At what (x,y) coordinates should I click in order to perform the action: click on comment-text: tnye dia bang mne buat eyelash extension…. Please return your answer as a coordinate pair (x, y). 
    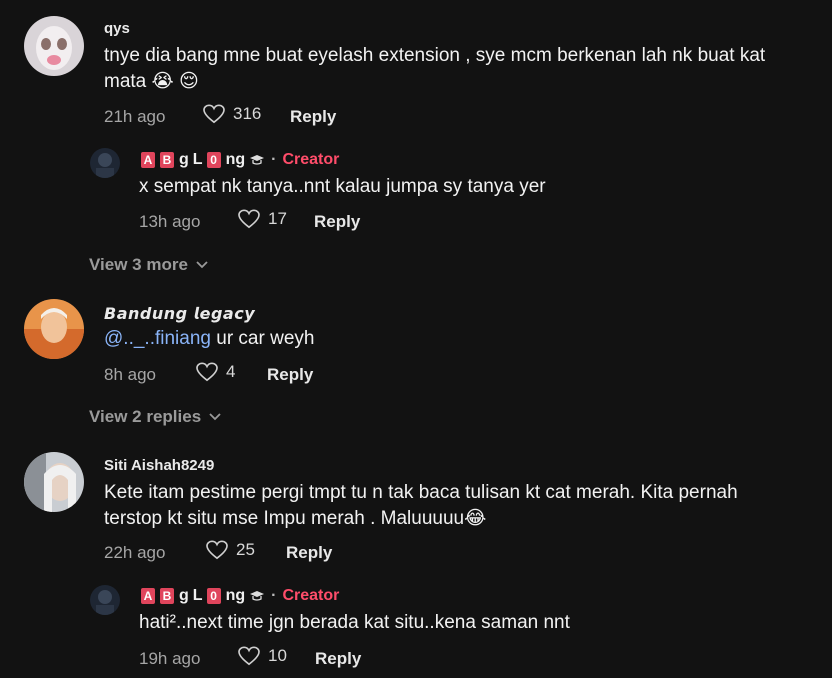
    Looking at the image, I should click on (435, 68).